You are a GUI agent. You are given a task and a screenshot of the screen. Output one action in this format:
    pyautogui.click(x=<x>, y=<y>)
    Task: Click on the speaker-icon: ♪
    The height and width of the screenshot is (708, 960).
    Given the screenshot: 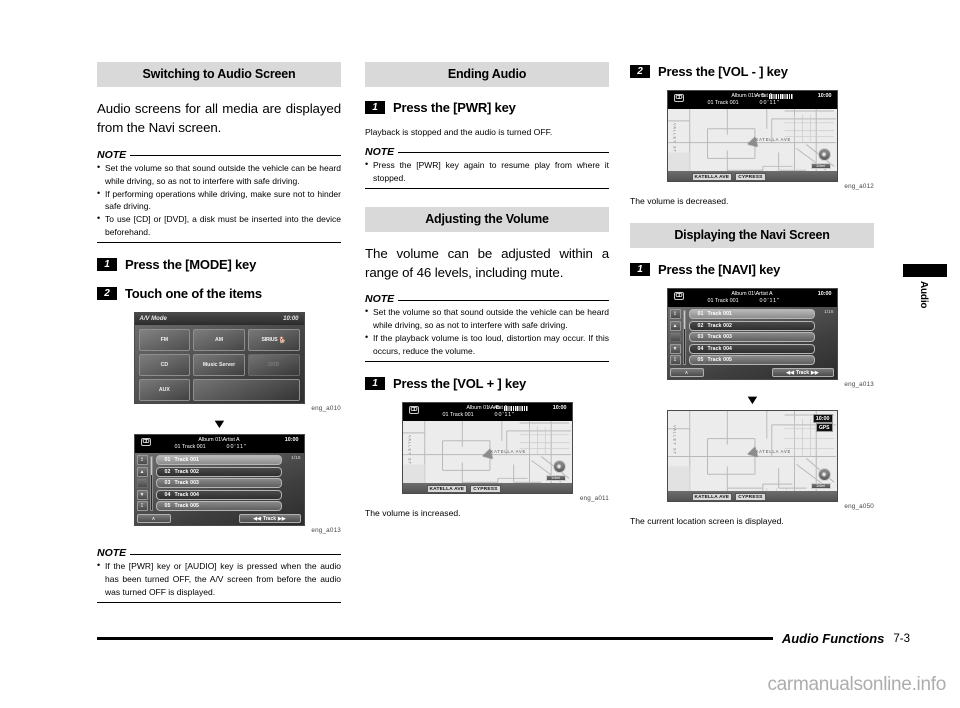 What is the action you would take?
    pyautogui.click(x=488, y=408)
    